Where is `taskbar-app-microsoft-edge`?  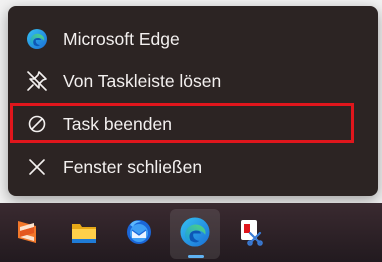
taskbar-app-microsoft-edge is located at coordinates (195, 234).